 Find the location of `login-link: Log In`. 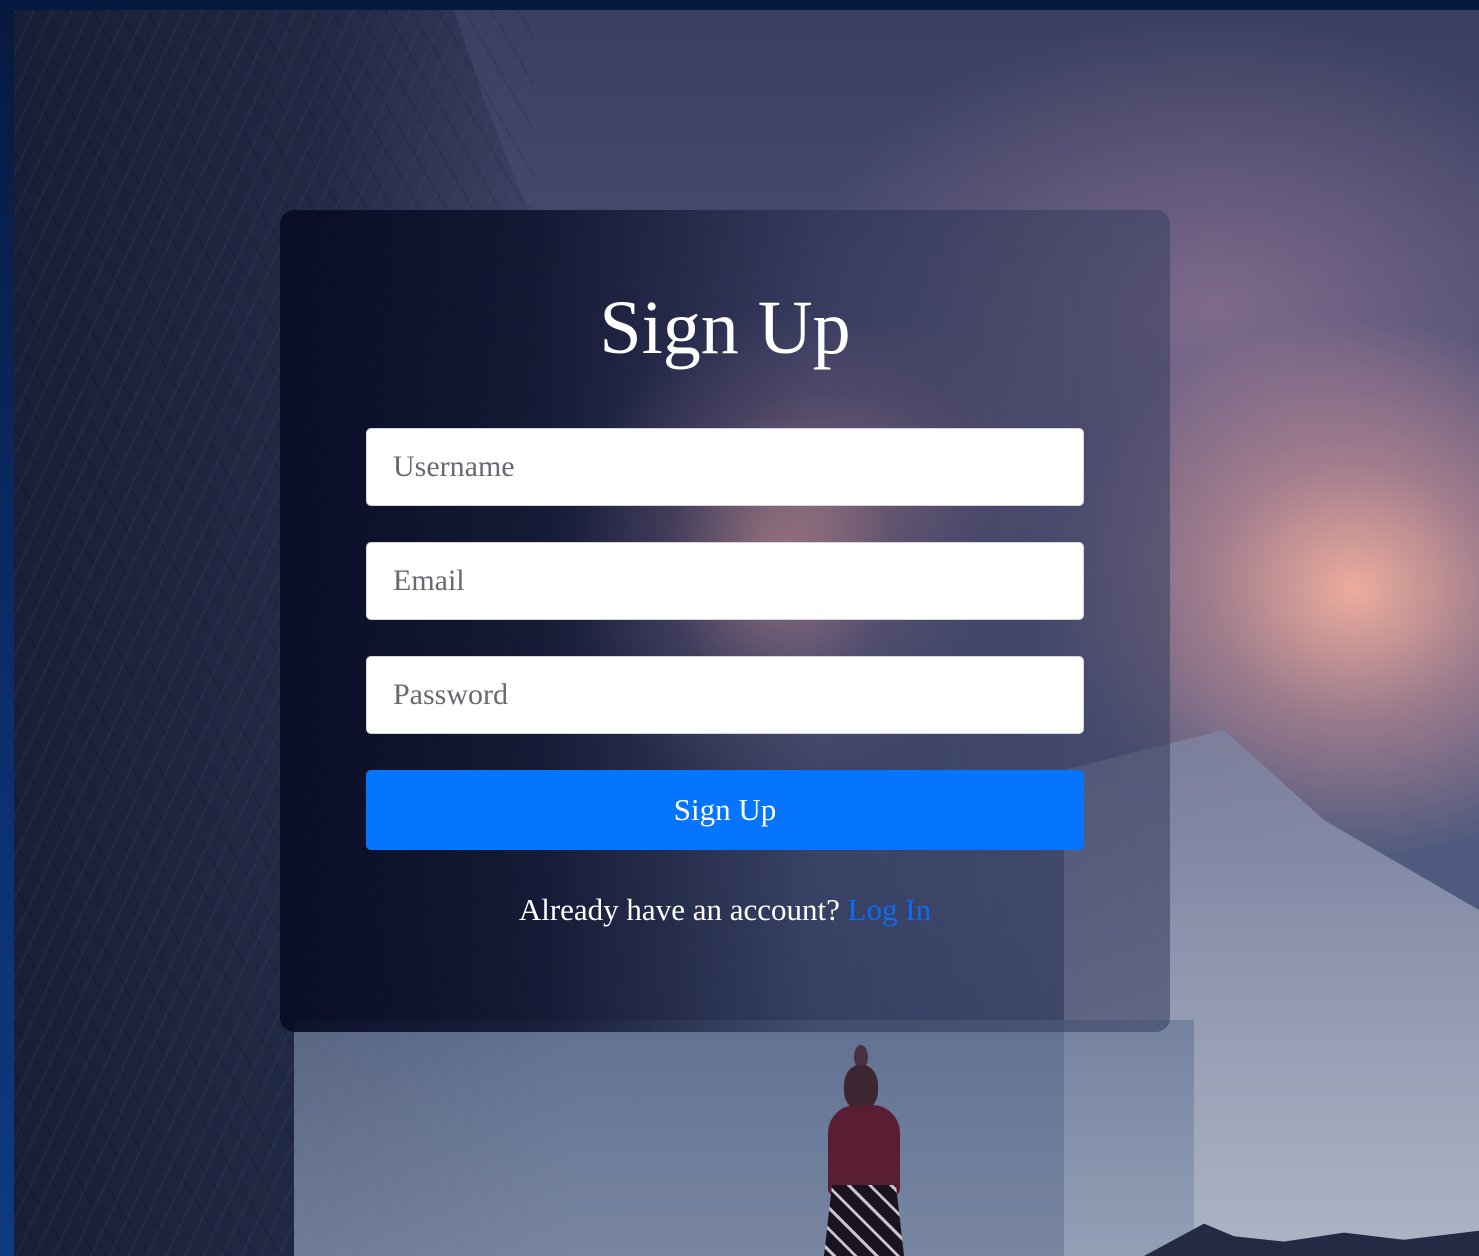

login-link: Log In is located at coordinates (890, 909).